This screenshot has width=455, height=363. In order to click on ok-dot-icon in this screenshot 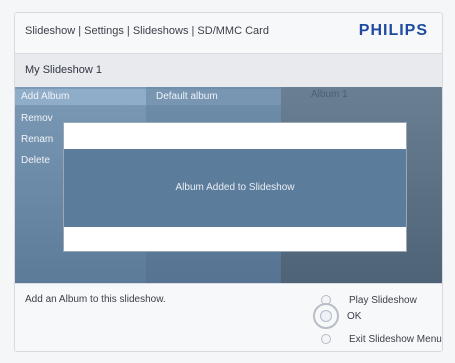, I will do `click(326, 316)`.